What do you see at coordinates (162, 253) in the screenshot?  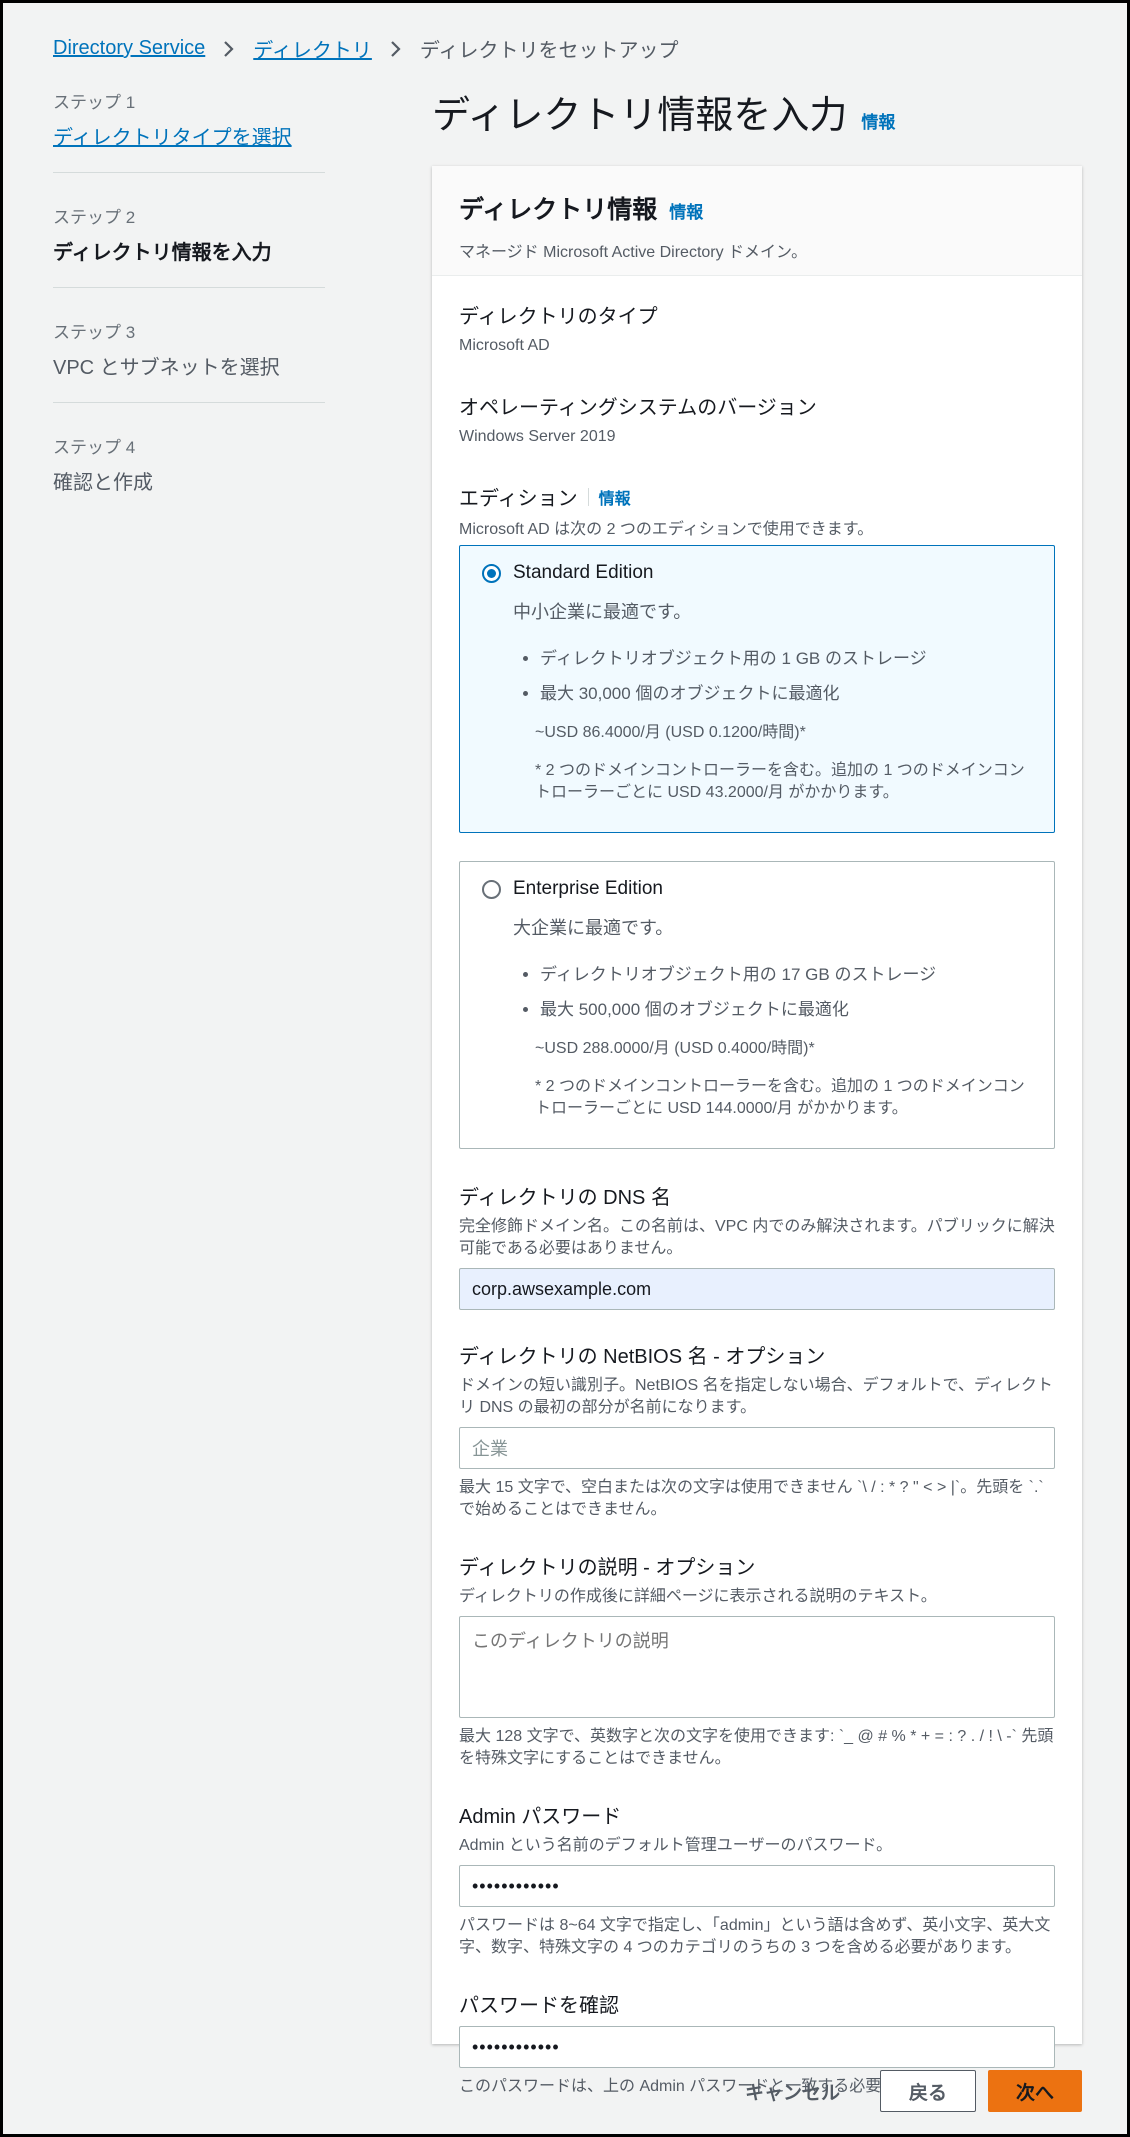 I see `step-2-current: ディレクトリ情報を入力` at bounding box center [162, 253].